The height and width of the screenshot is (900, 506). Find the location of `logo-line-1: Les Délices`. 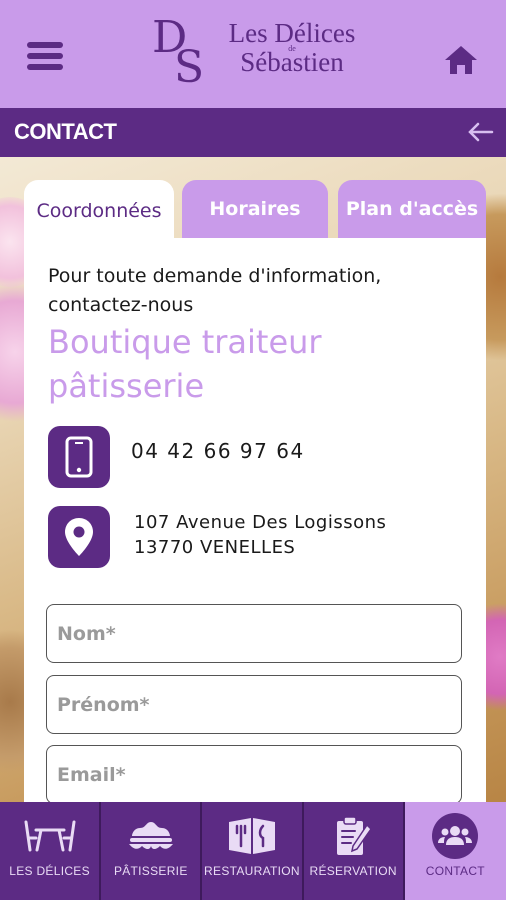

logo-line-1: Les Délices is located at coordinates (292, 33).